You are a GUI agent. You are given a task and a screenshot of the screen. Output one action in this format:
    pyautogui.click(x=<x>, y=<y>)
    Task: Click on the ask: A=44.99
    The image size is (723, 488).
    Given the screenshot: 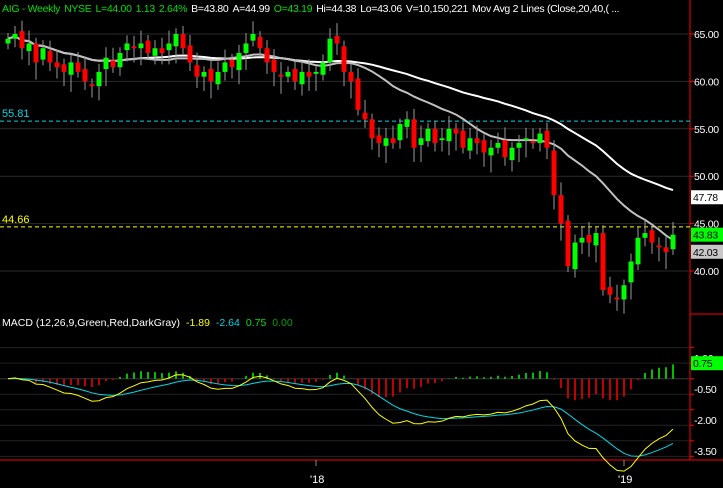 What is the action you would take?
    pyautogui.click(x=251, y=9)
    